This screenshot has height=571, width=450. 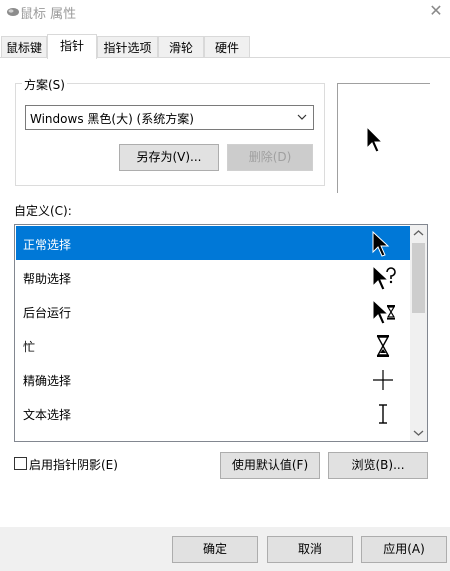 What do you see at coordinates (20, 463) in the screenshot?
I see `pointer-shadow-checkbox` at bounding box center [20, 463].